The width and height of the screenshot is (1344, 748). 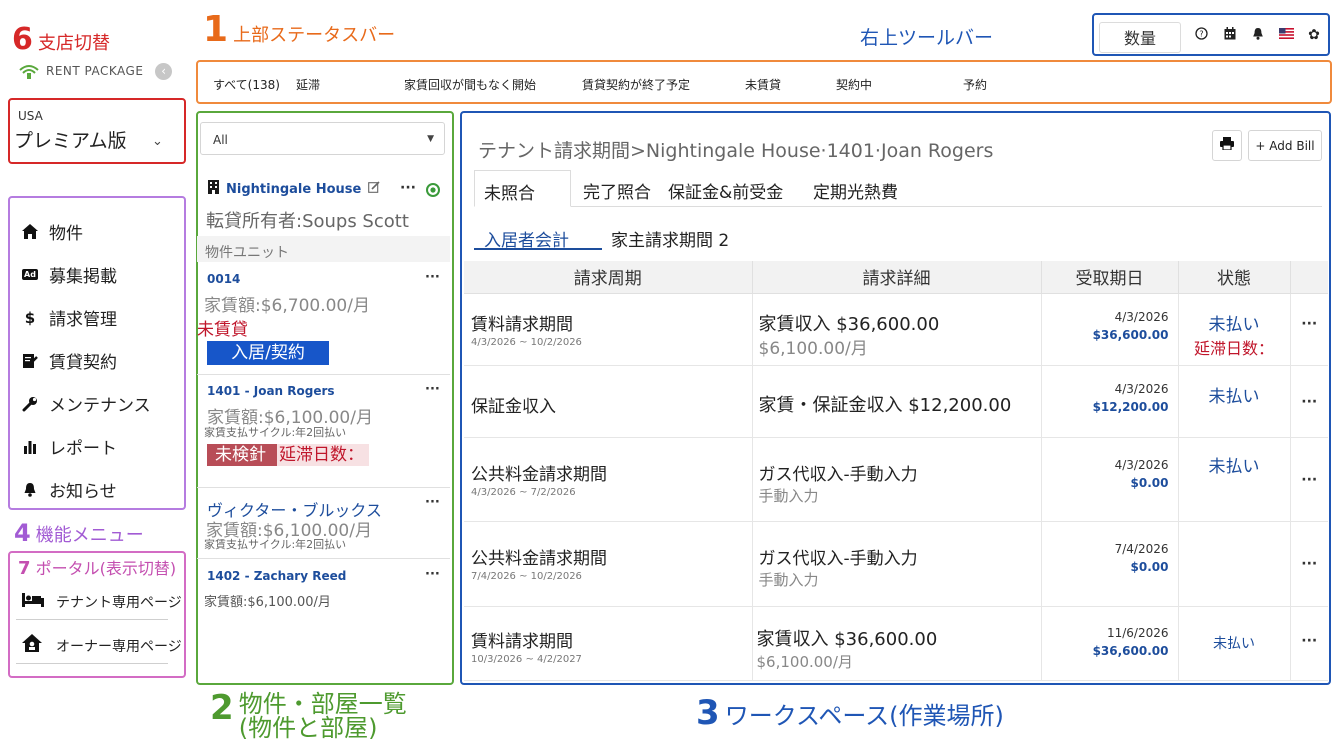 What do you see at coordinates (308, 84) in the screenshot?
I see `status-filter-overdue: 延滞` at bounding box center [308, 84].